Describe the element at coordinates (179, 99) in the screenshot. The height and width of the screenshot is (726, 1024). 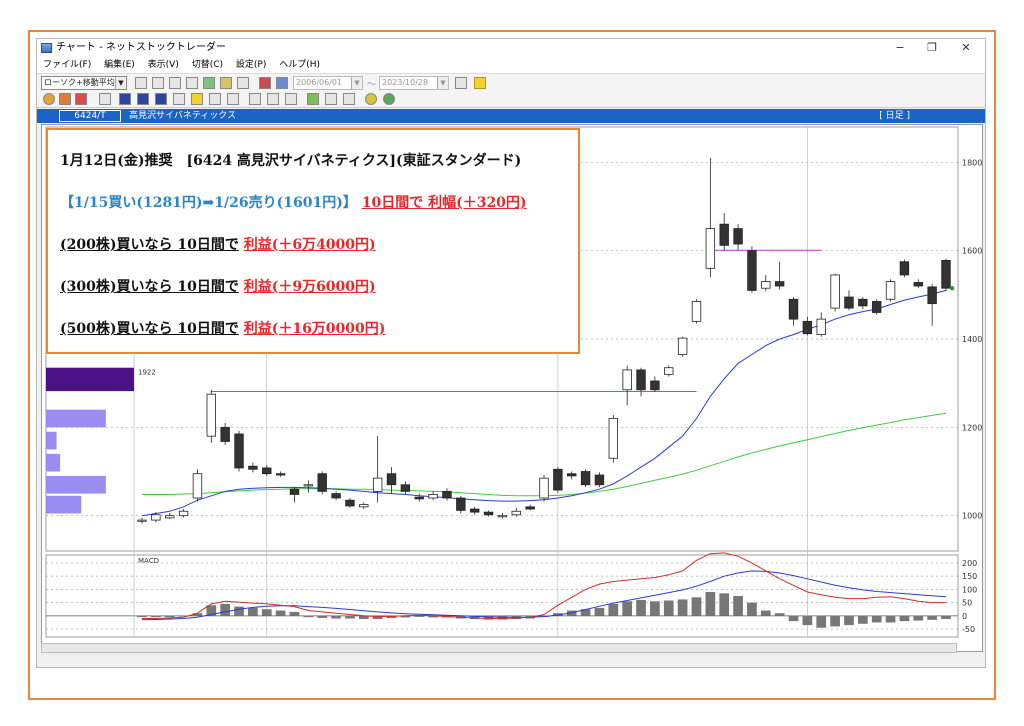
I see `line-style-icon` at that location.